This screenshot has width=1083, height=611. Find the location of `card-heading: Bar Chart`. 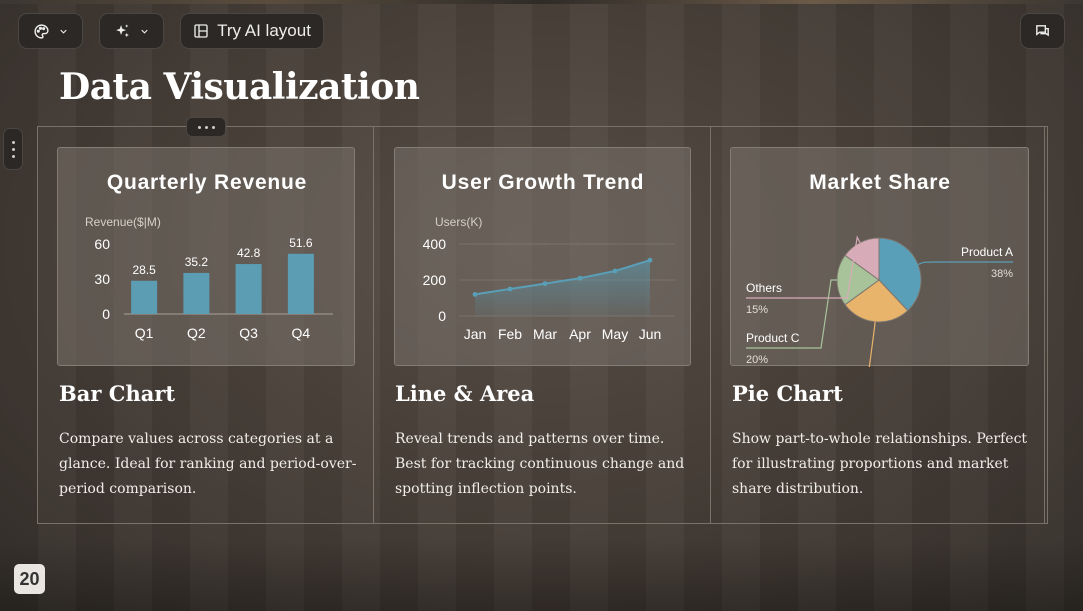

card-heading: Bar Chart is located at coordinates (117, 393).